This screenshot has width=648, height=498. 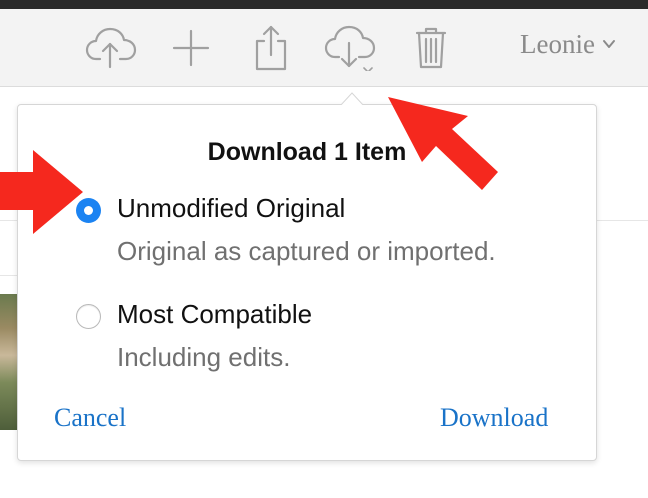 I want to click on photo-thumbnail, so click(x=9, y=362).